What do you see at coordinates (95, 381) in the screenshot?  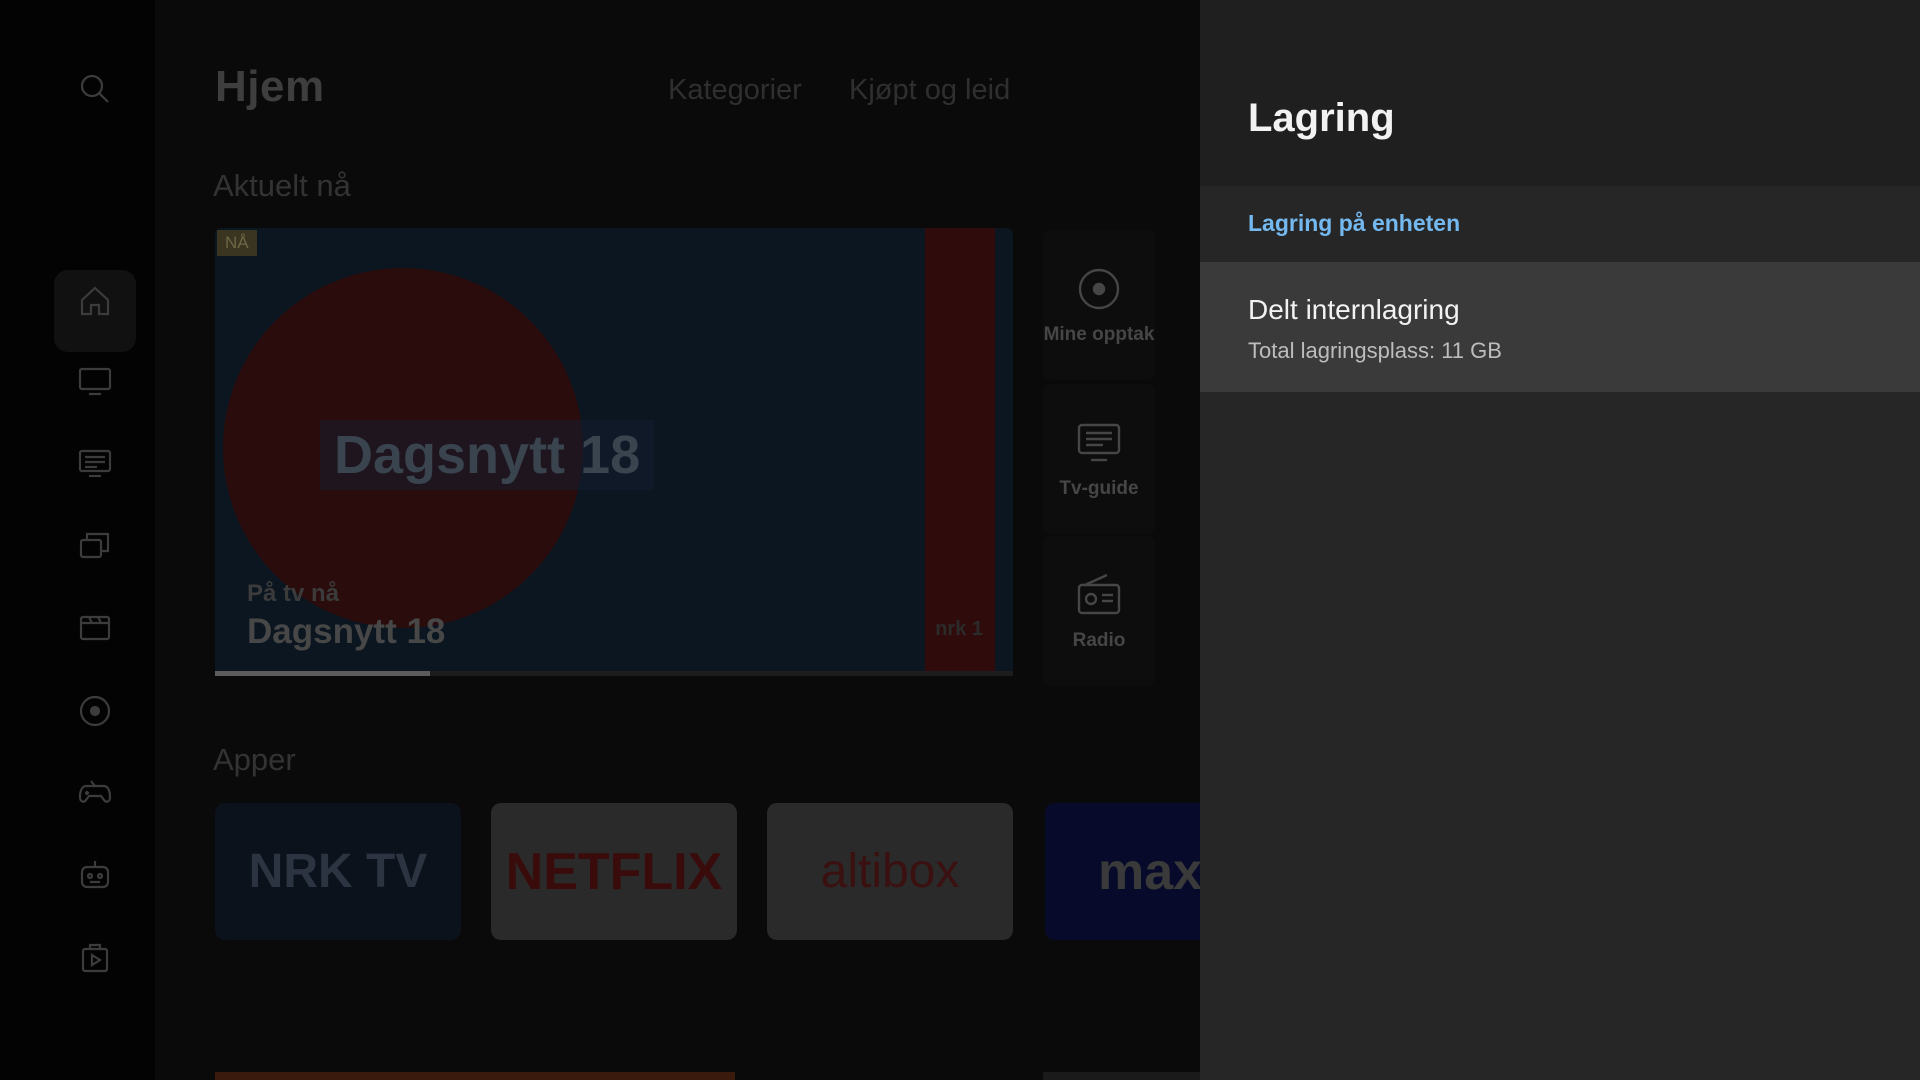 I see `tv-icon` at bounding box center [95, 381].